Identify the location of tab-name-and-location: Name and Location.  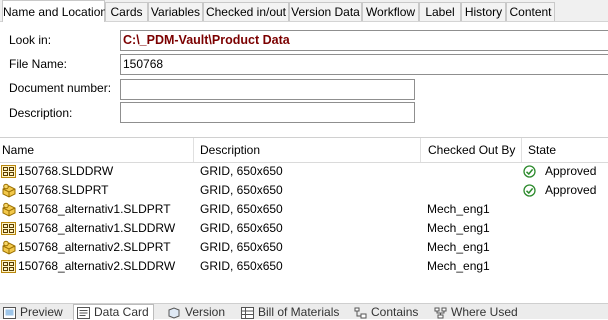
(54, 11).